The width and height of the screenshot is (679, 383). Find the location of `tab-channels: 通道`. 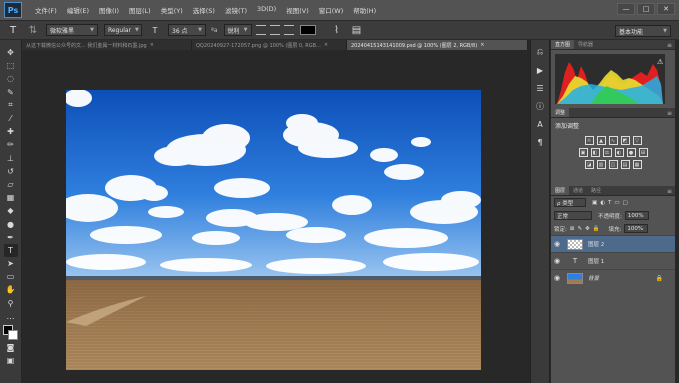

tab-channels: 通道 is located at coordinates (578, 190).